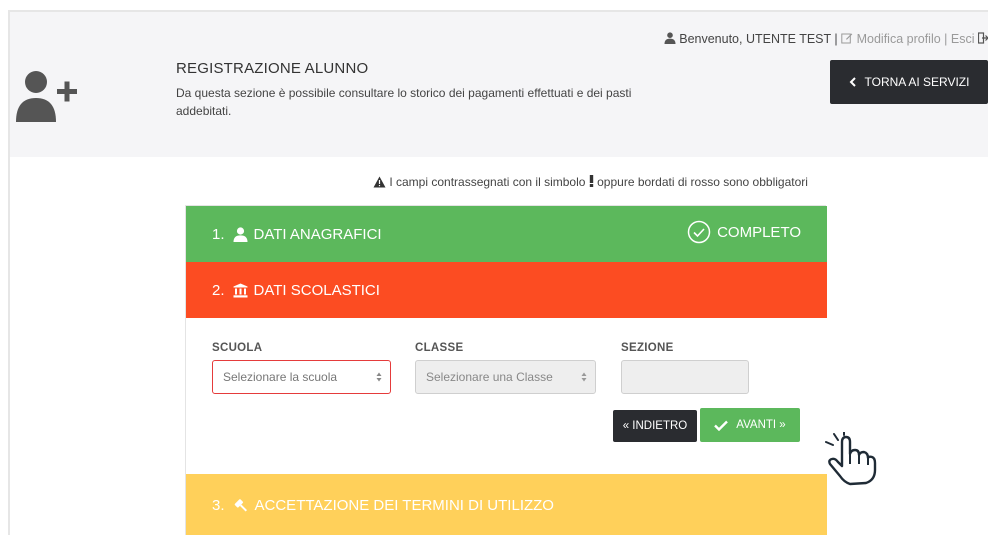 The height and width of the screenshot is (535, 988). What do you see at coordinates (851, 459) in the screenshot?
I see `pointer-hand-icon` at bounding box center [851, 459].